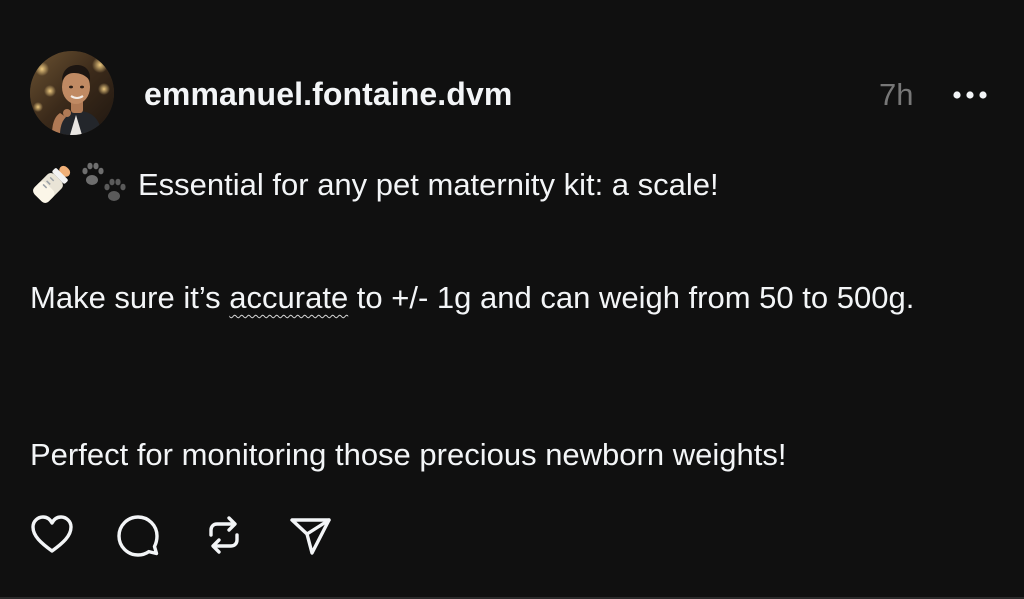 This screenshot has width=1024, height=599. Describe the element at coordinates (631, 297) in the screenshot. I see `text-segment: to +/- 1g and can weigh from 50 to 500g.` at that location.